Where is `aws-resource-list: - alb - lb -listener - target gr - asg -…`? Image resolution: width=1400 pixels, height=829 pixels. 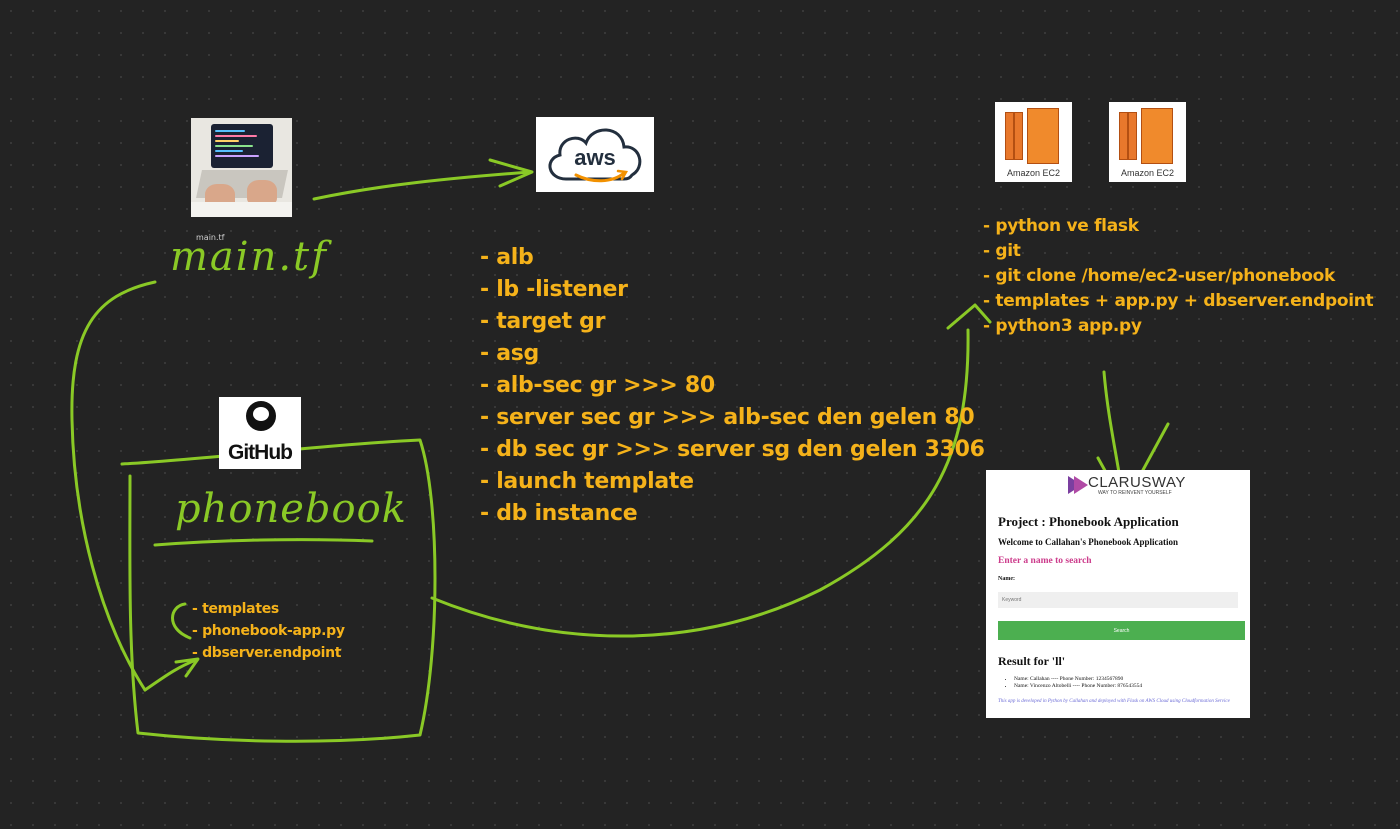
aws-resource-list: - alb - lb -listener - target gr - asg -… is located at coordinates (732, 386).